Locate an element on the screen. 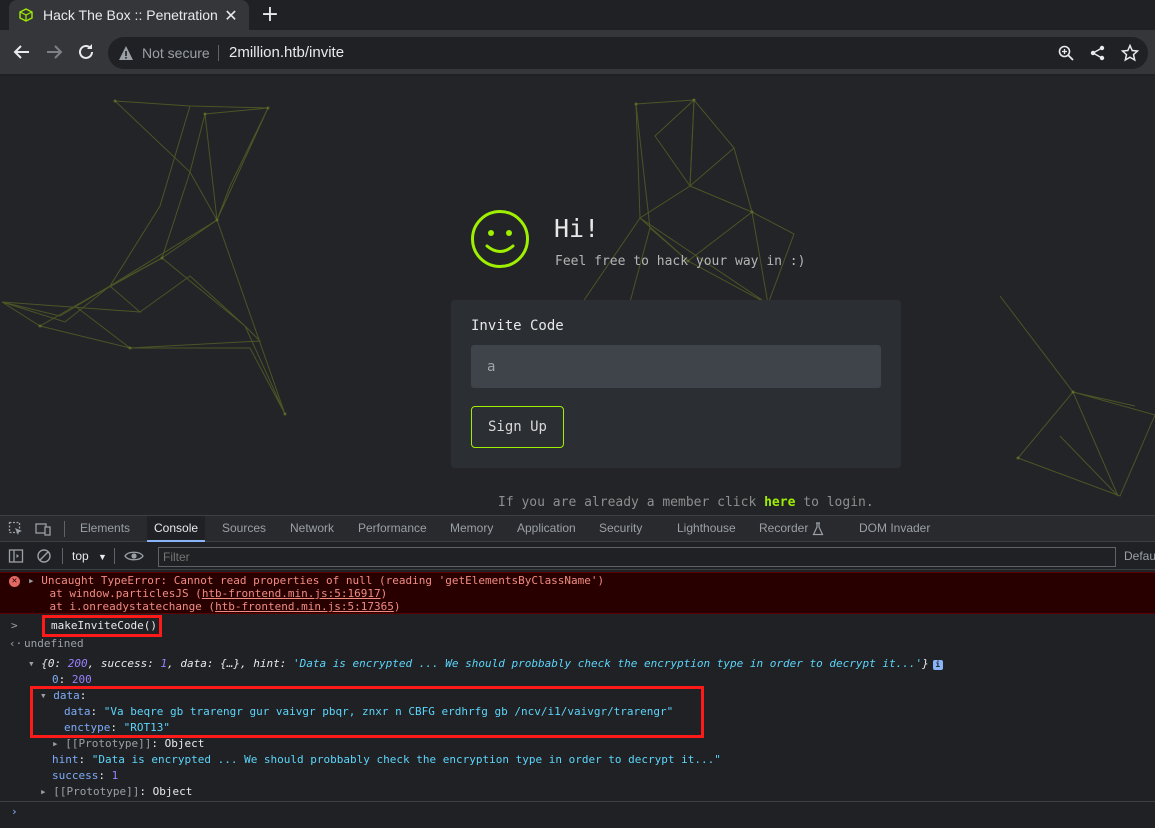 The height and width of the screenshot is (828, 1155). tab-elements: Elements is located at coordinates (105, 529).